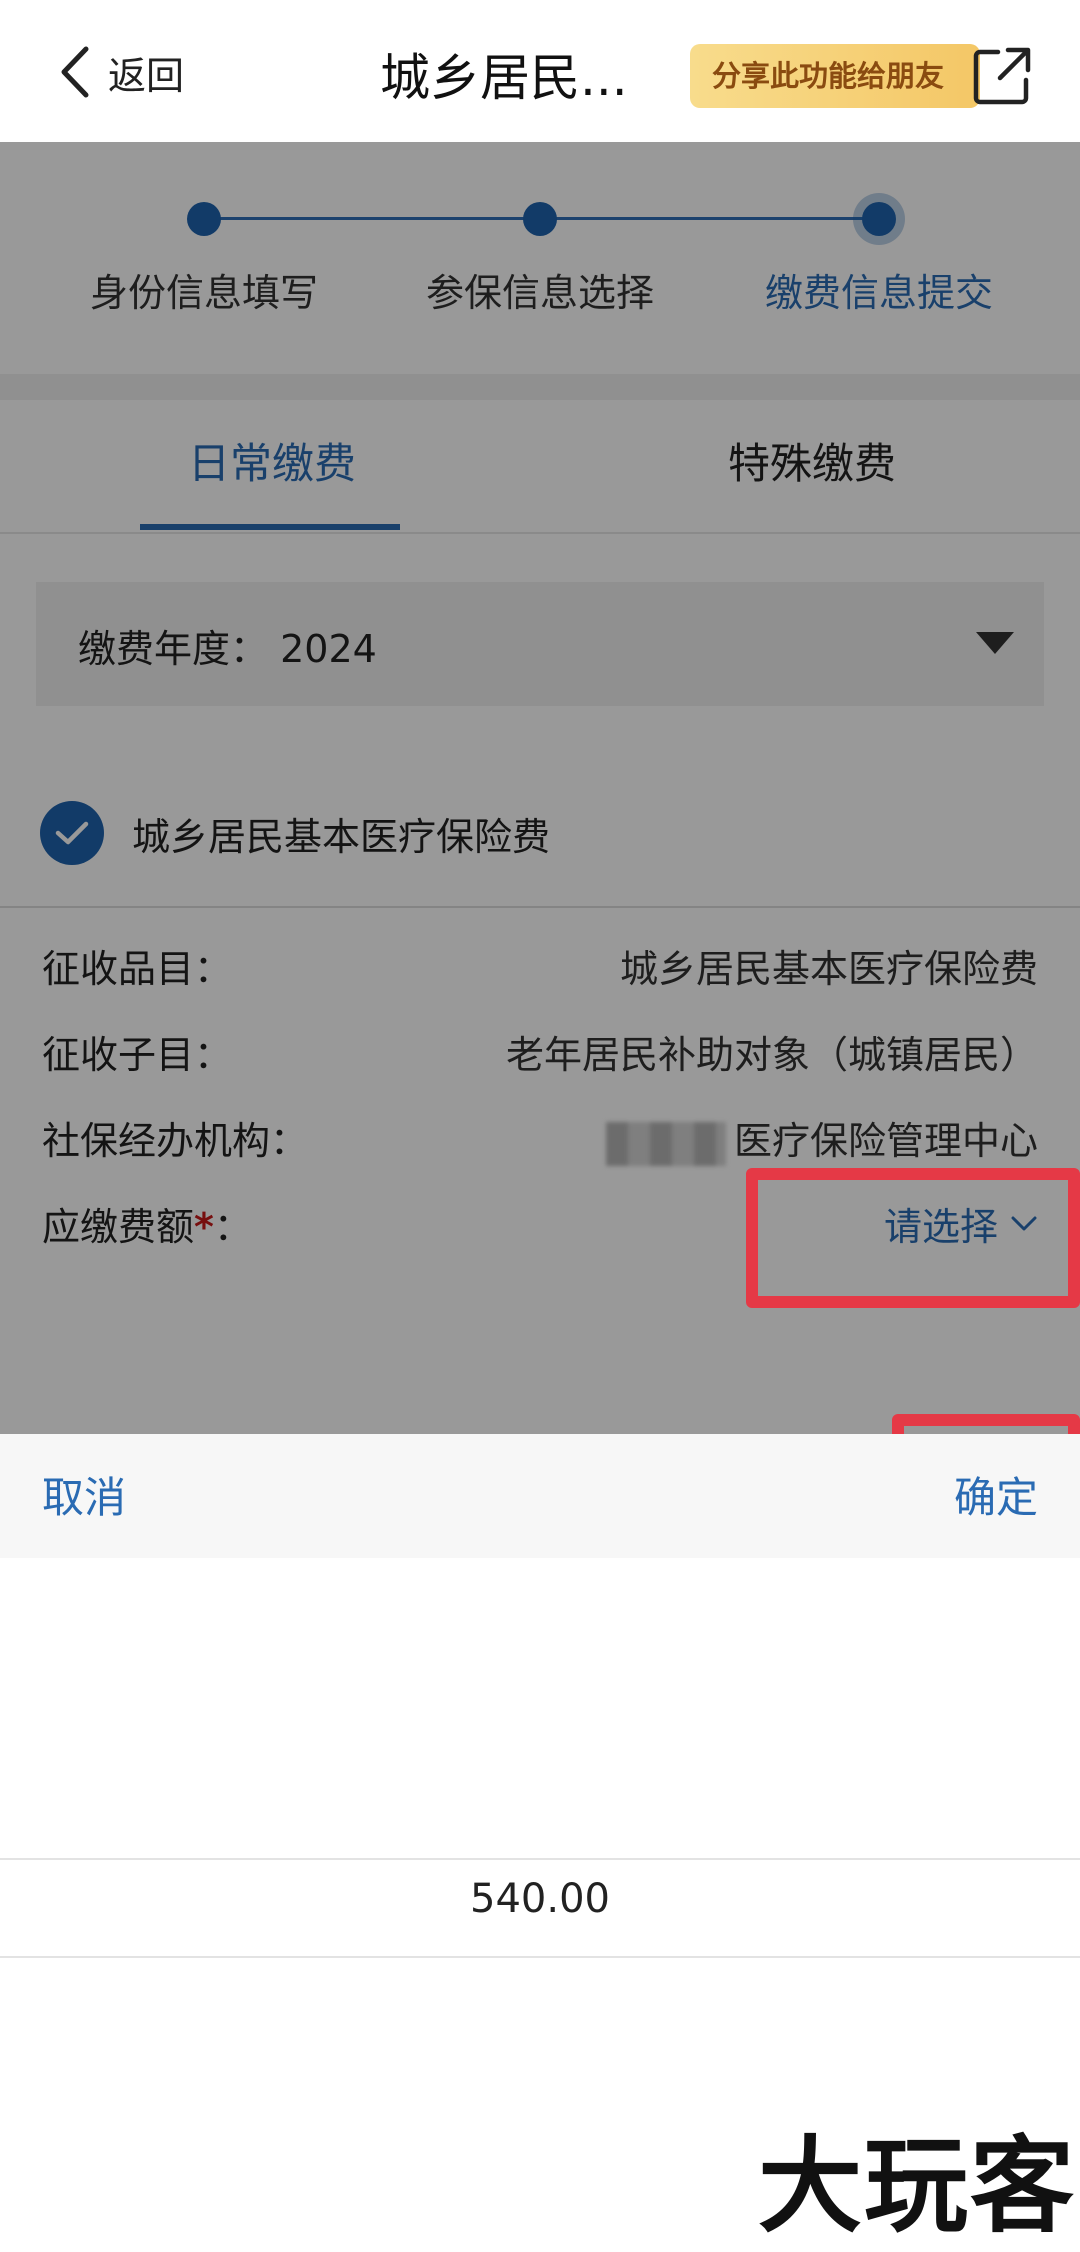  I want to click on picker-confirm-button: 确定, so click(996, 1494).